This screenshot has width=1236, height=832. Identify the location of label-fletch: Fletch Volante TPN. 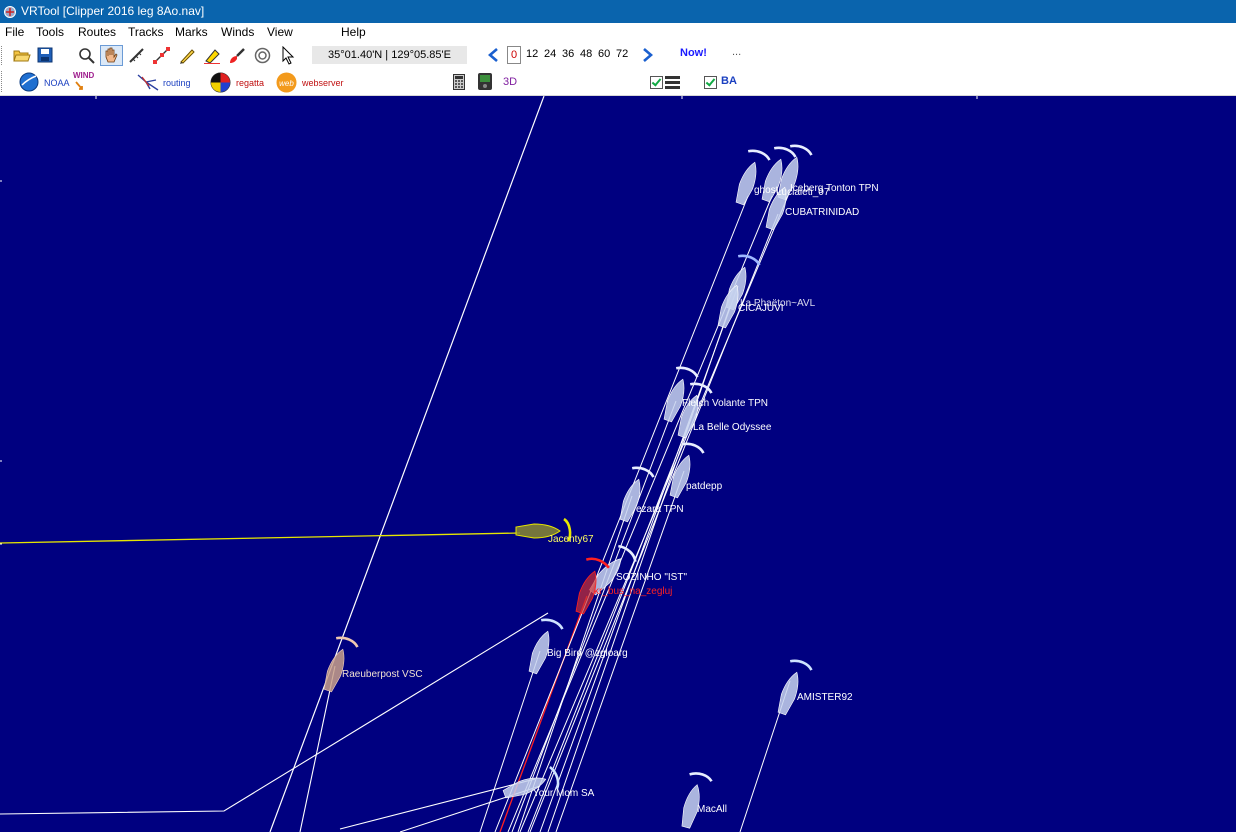
(725, 403).